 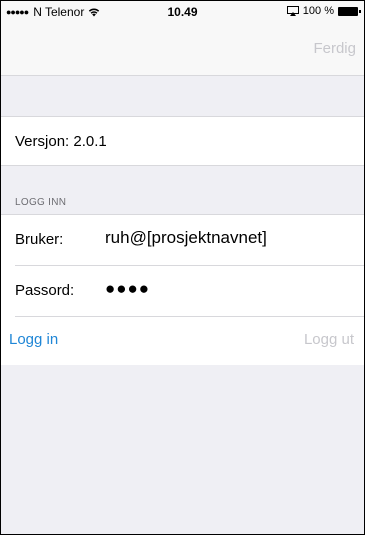 What do you see at coordinates (230, 238) in the screenshot?
I see `user-field: ruh@[prosjektnavnet]` at bounding box center [230, 238].